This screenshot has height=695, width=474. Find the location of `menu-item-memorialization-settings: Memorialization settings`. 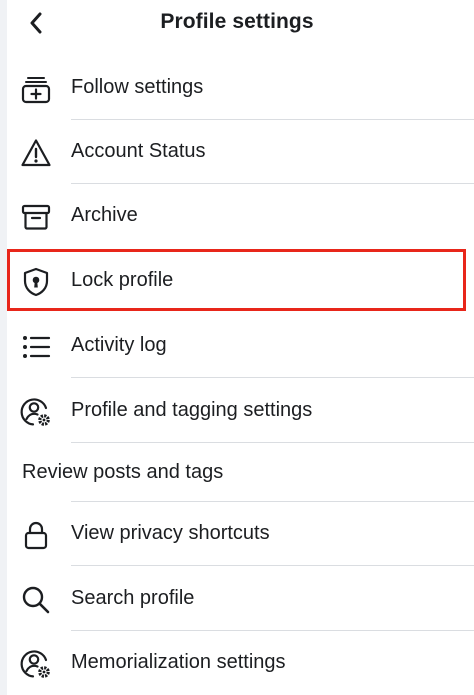

menu-item-memorialization-settings: Memorialization settings is located at coordinates (240, 663).